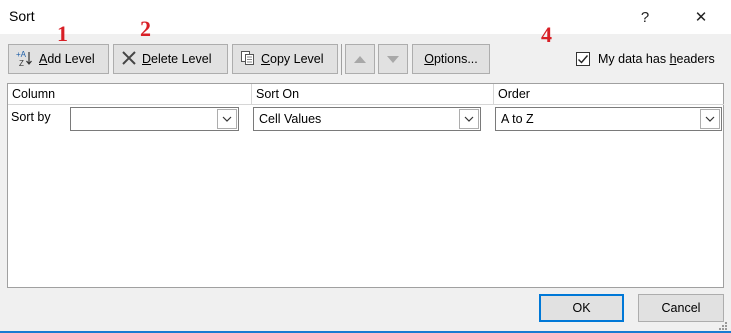 The height and width of the screenshot is (333, 731). What do you see at coordinates (177, 59) in the screenshot?
I see `delete-level-label: Delete Level` at bounding box center [177, 59].